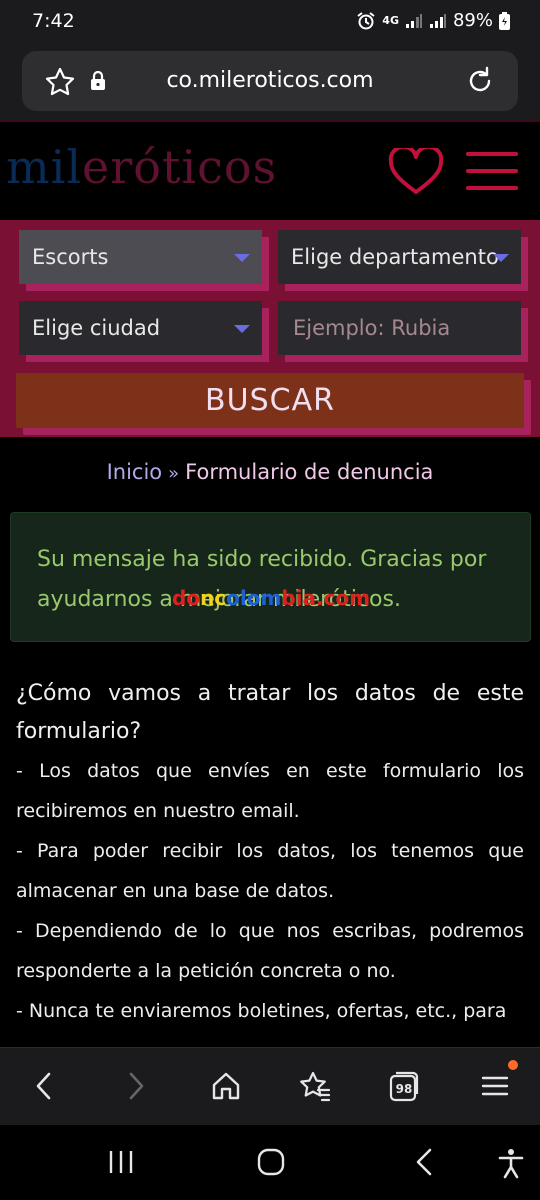 The height and width of the screenshot is (1200, 540). Describe the element at coordinates (495, 1088) in the screenshot. I see `menu-icon` at that location.